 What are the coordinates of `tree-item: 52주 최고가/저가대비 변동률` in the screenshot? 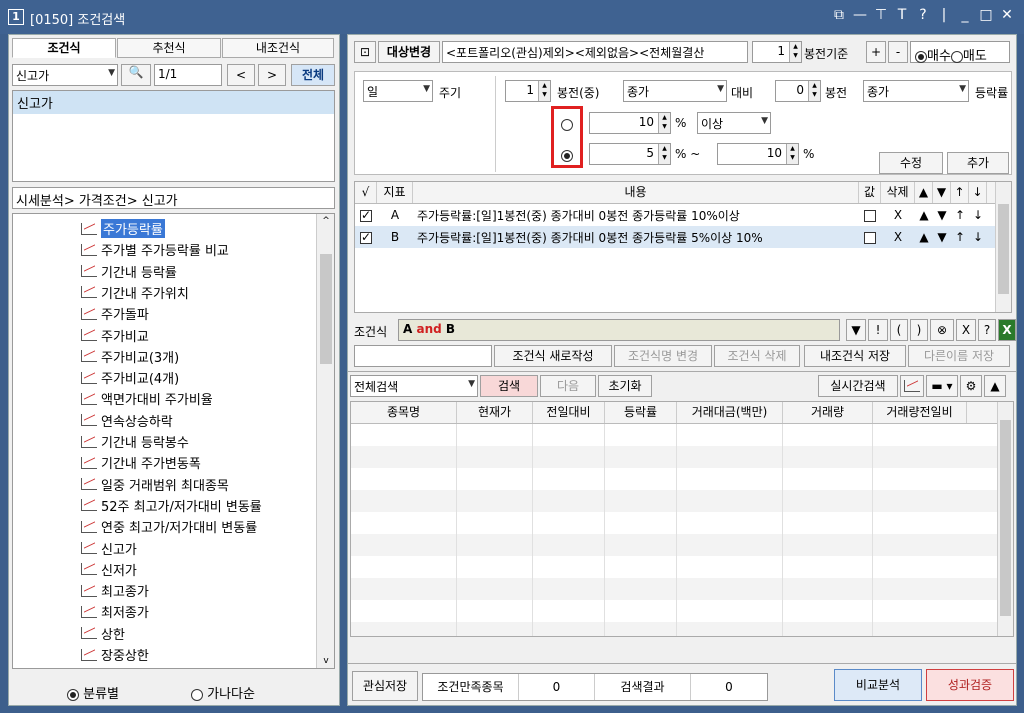 It's located at (171, 505).